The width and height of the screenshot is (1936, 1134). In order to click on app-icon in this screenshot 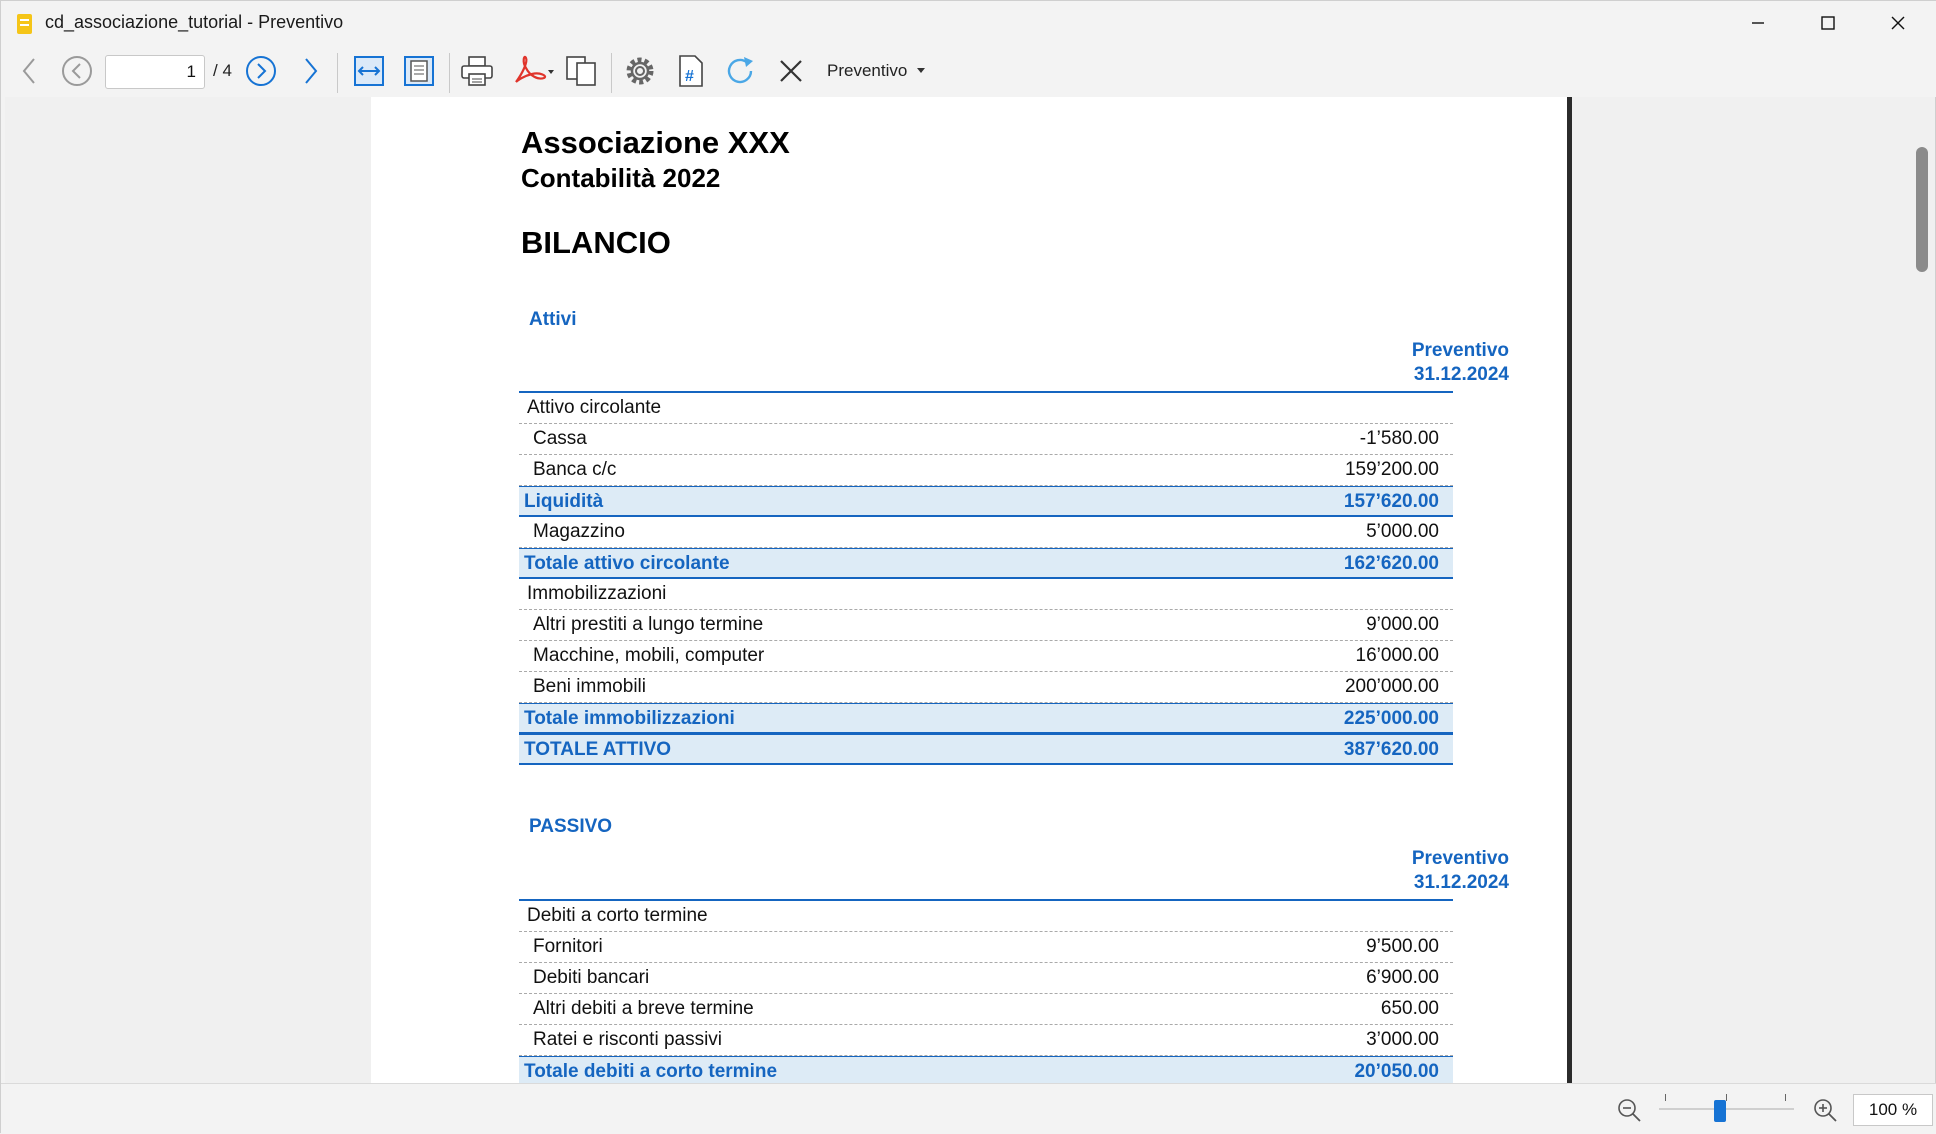, I will do `click(24, 24)`.